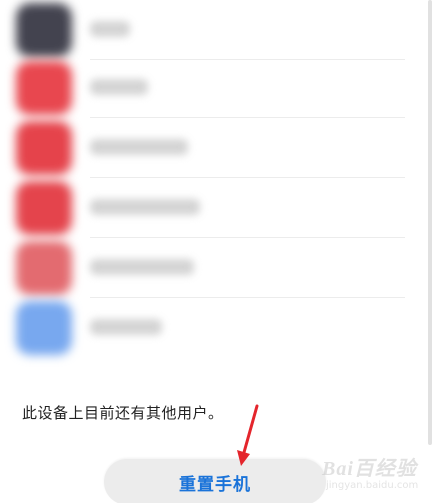  I want to click on watermark-brand: Bai百经验, so click(369, 469).